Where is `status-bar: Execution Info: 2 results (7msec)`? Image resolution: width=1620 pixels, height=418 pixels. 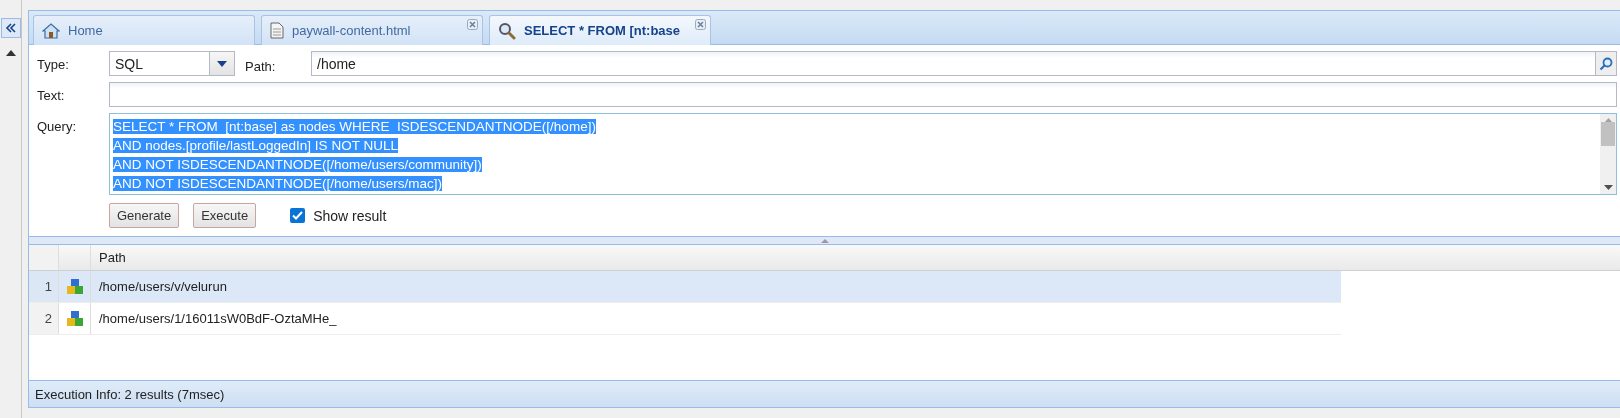
status-bar: Execution Info: 2 results (7msec) is located at coordinates (824, 393).